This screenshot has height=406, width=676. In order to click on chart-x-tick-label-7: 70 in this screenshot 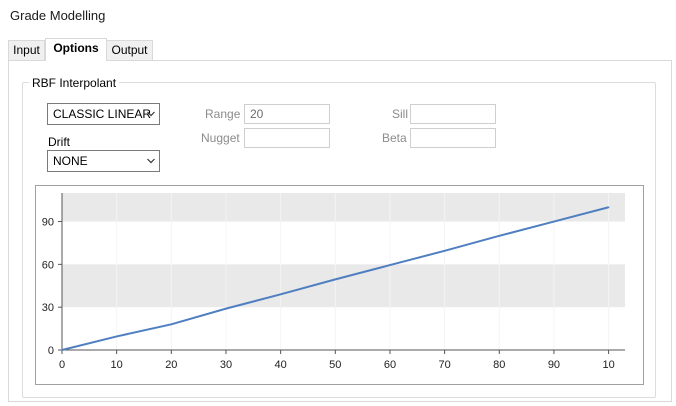, I will do `click(444, 365)`.